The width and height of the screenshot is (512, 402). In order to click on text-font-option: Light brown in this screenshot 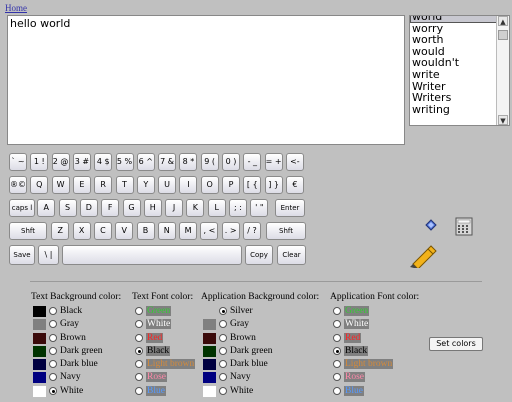, I will do `click(165, 364)`.